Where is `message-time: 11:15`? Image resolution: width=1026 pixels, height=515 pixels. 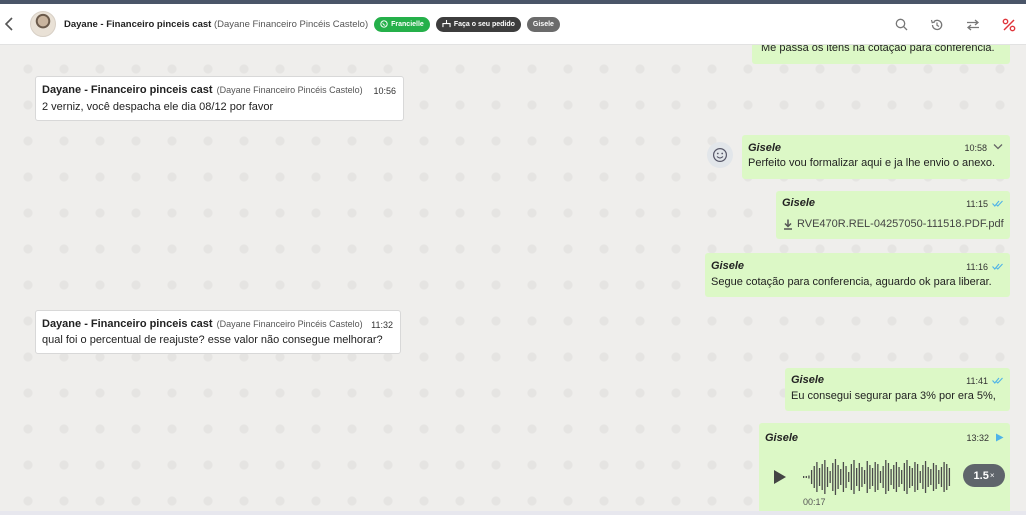 message-time: 11:15 is located at coordinates (977, 204).